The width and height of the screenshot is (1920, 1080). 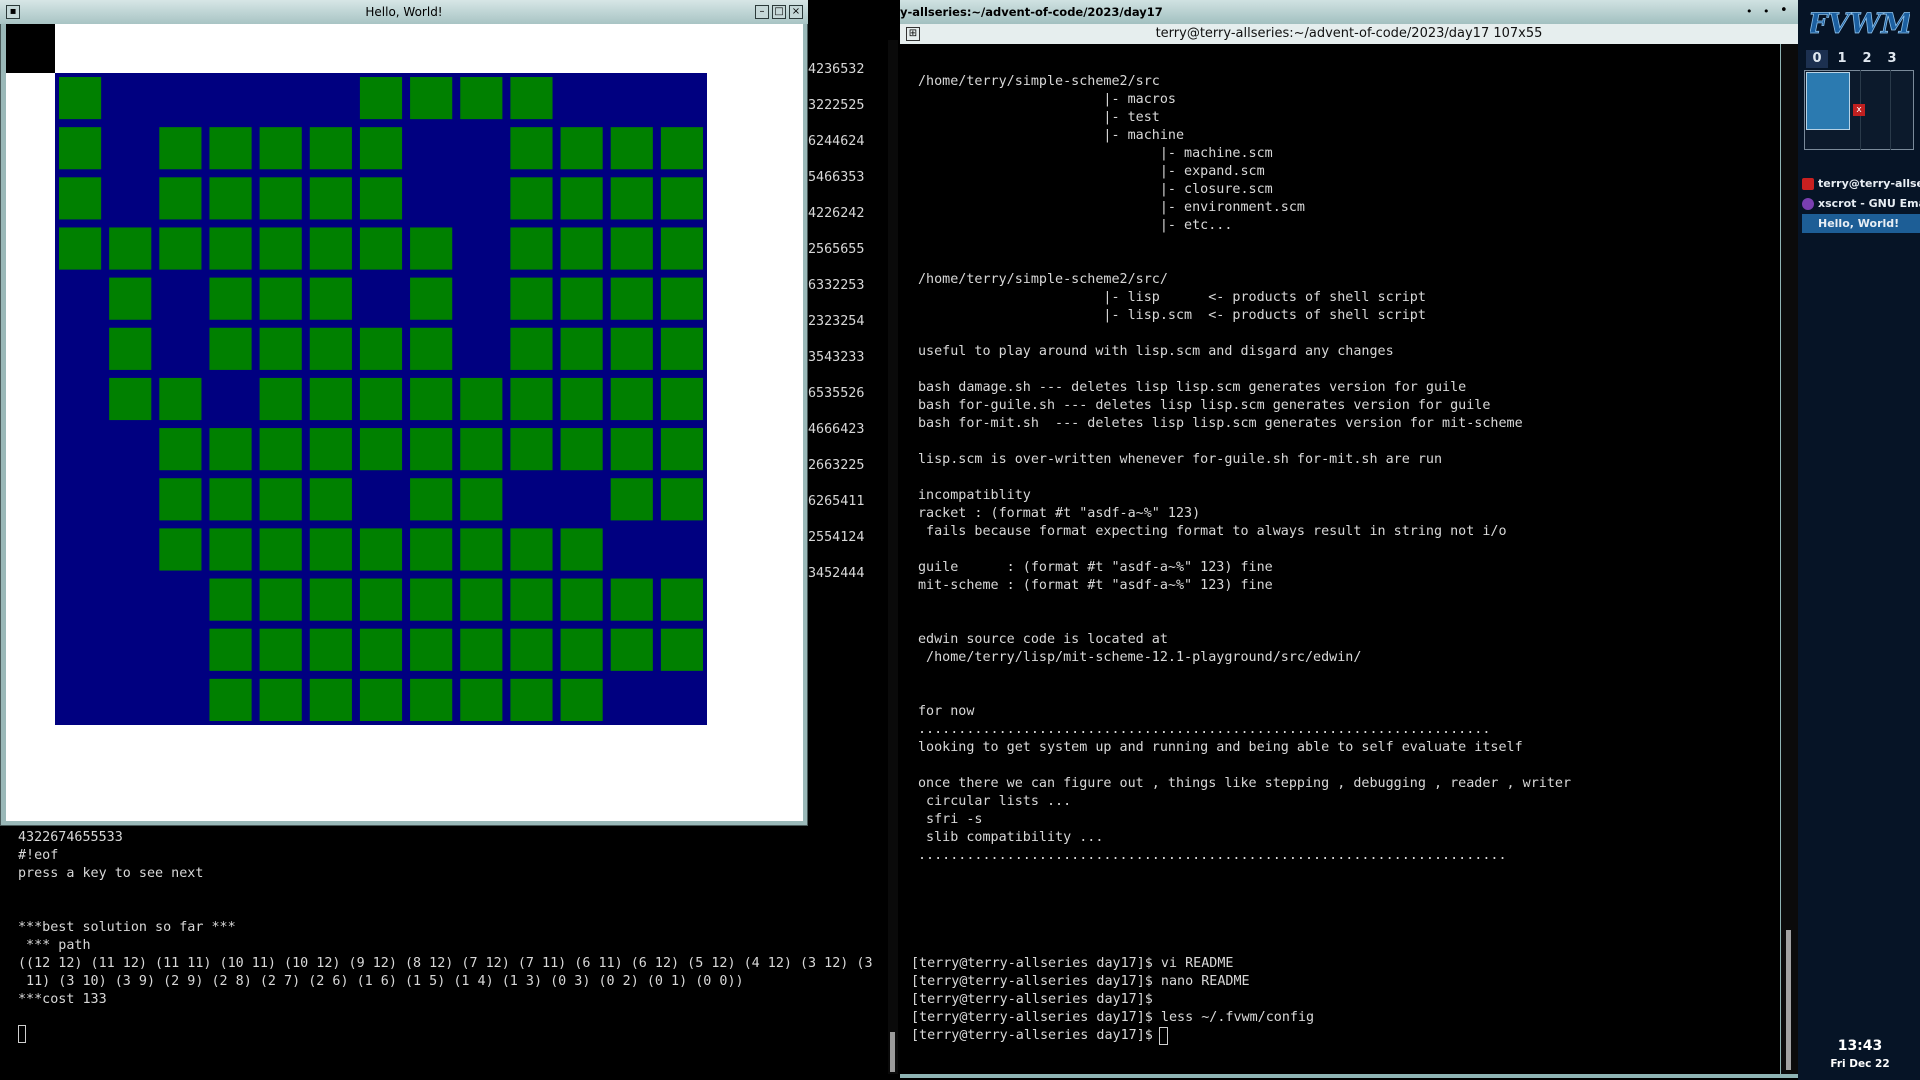 I want to click on left-terminal-scrollbar, so click(x=893, y=557).